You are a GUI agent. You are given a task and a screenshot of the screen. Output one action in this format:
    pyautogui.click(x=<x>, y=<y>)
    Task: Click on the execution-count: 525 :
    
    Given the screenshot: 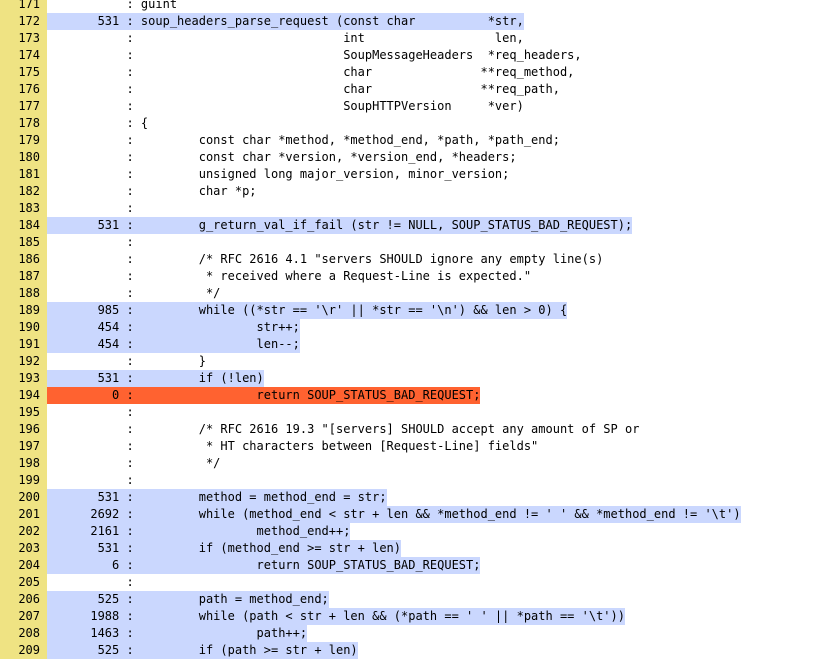 What is the action you would take?
    pyautogui.click(x=94, y=599)
    